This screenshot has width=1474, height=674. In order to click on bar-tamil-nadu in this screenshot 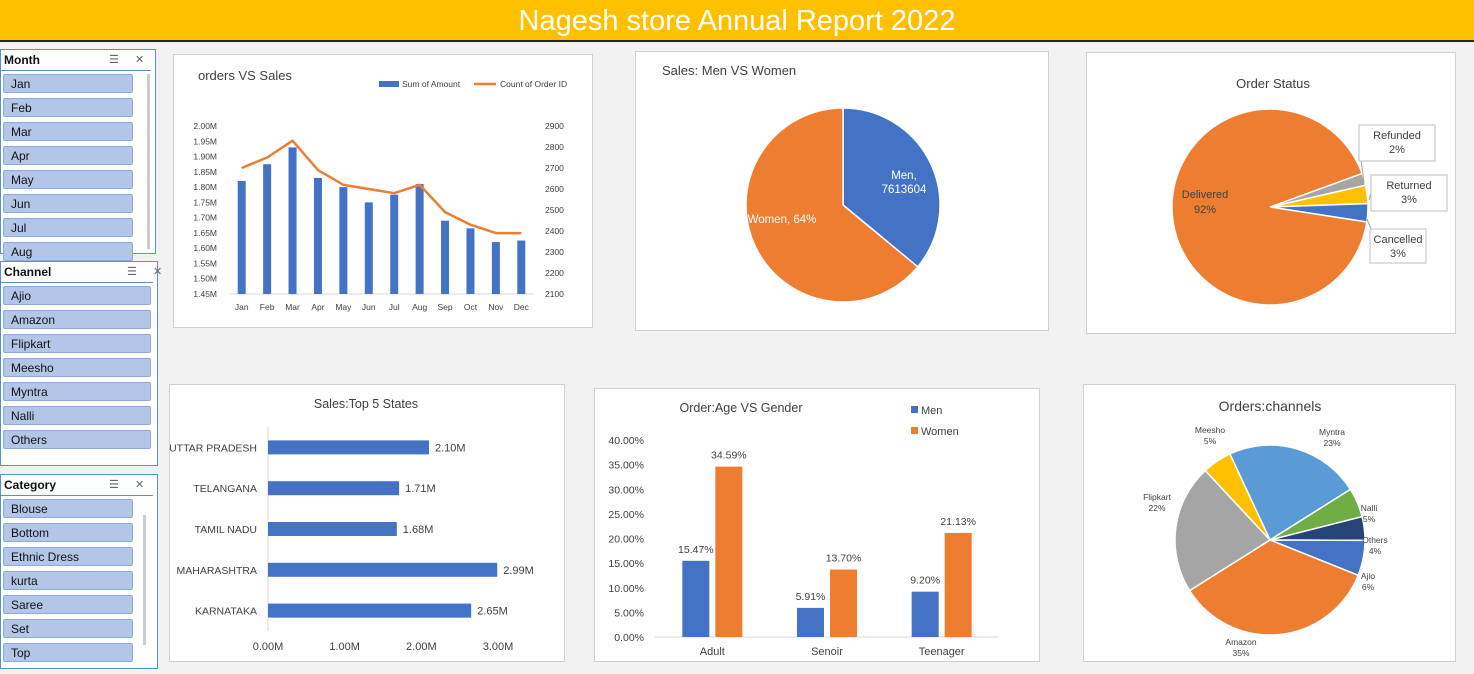, I will do `click(332, 529)`.